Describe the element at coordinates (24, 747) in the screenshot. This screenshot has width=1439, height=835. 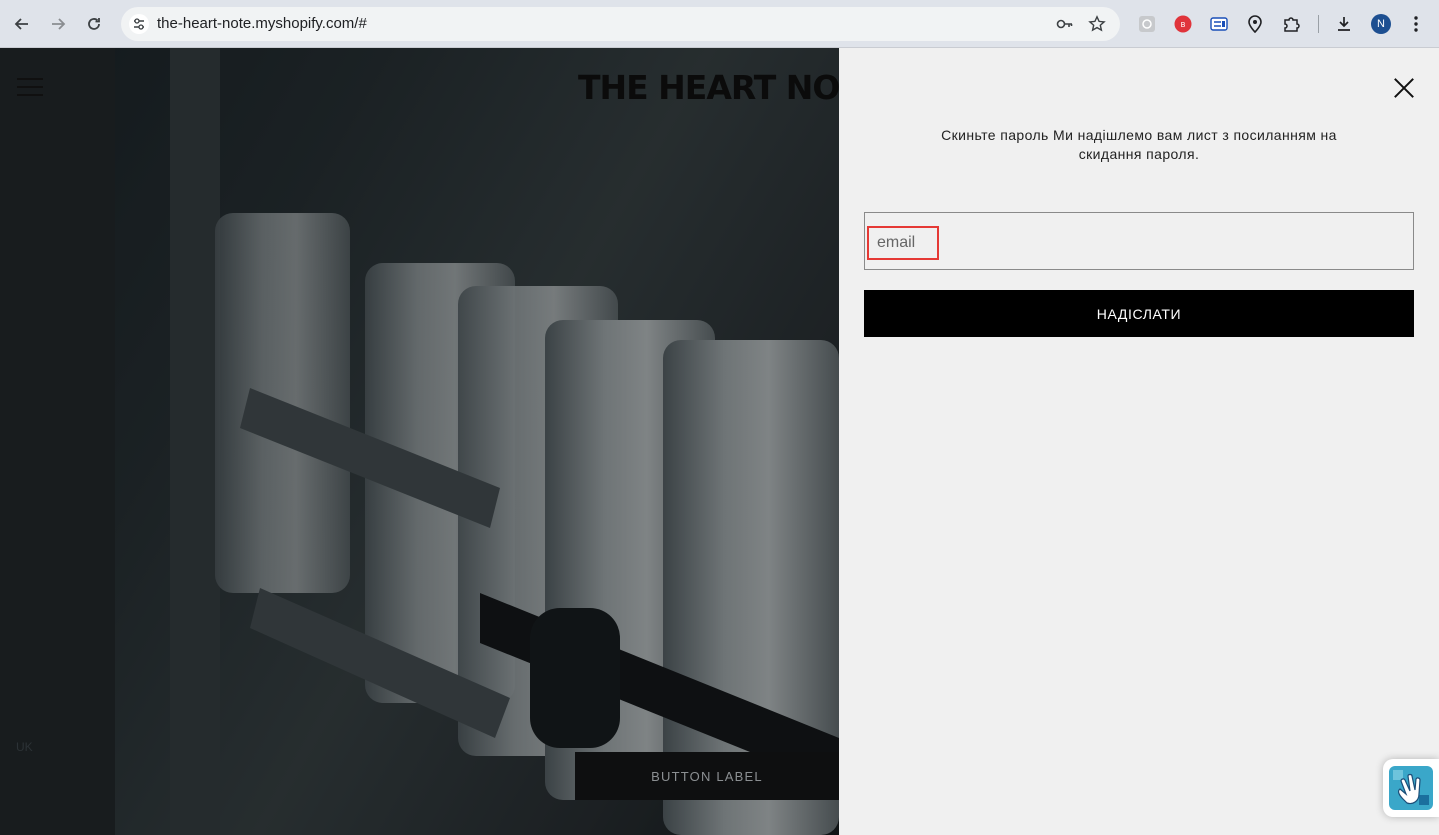
I see `locale-selector: UK` at that location.